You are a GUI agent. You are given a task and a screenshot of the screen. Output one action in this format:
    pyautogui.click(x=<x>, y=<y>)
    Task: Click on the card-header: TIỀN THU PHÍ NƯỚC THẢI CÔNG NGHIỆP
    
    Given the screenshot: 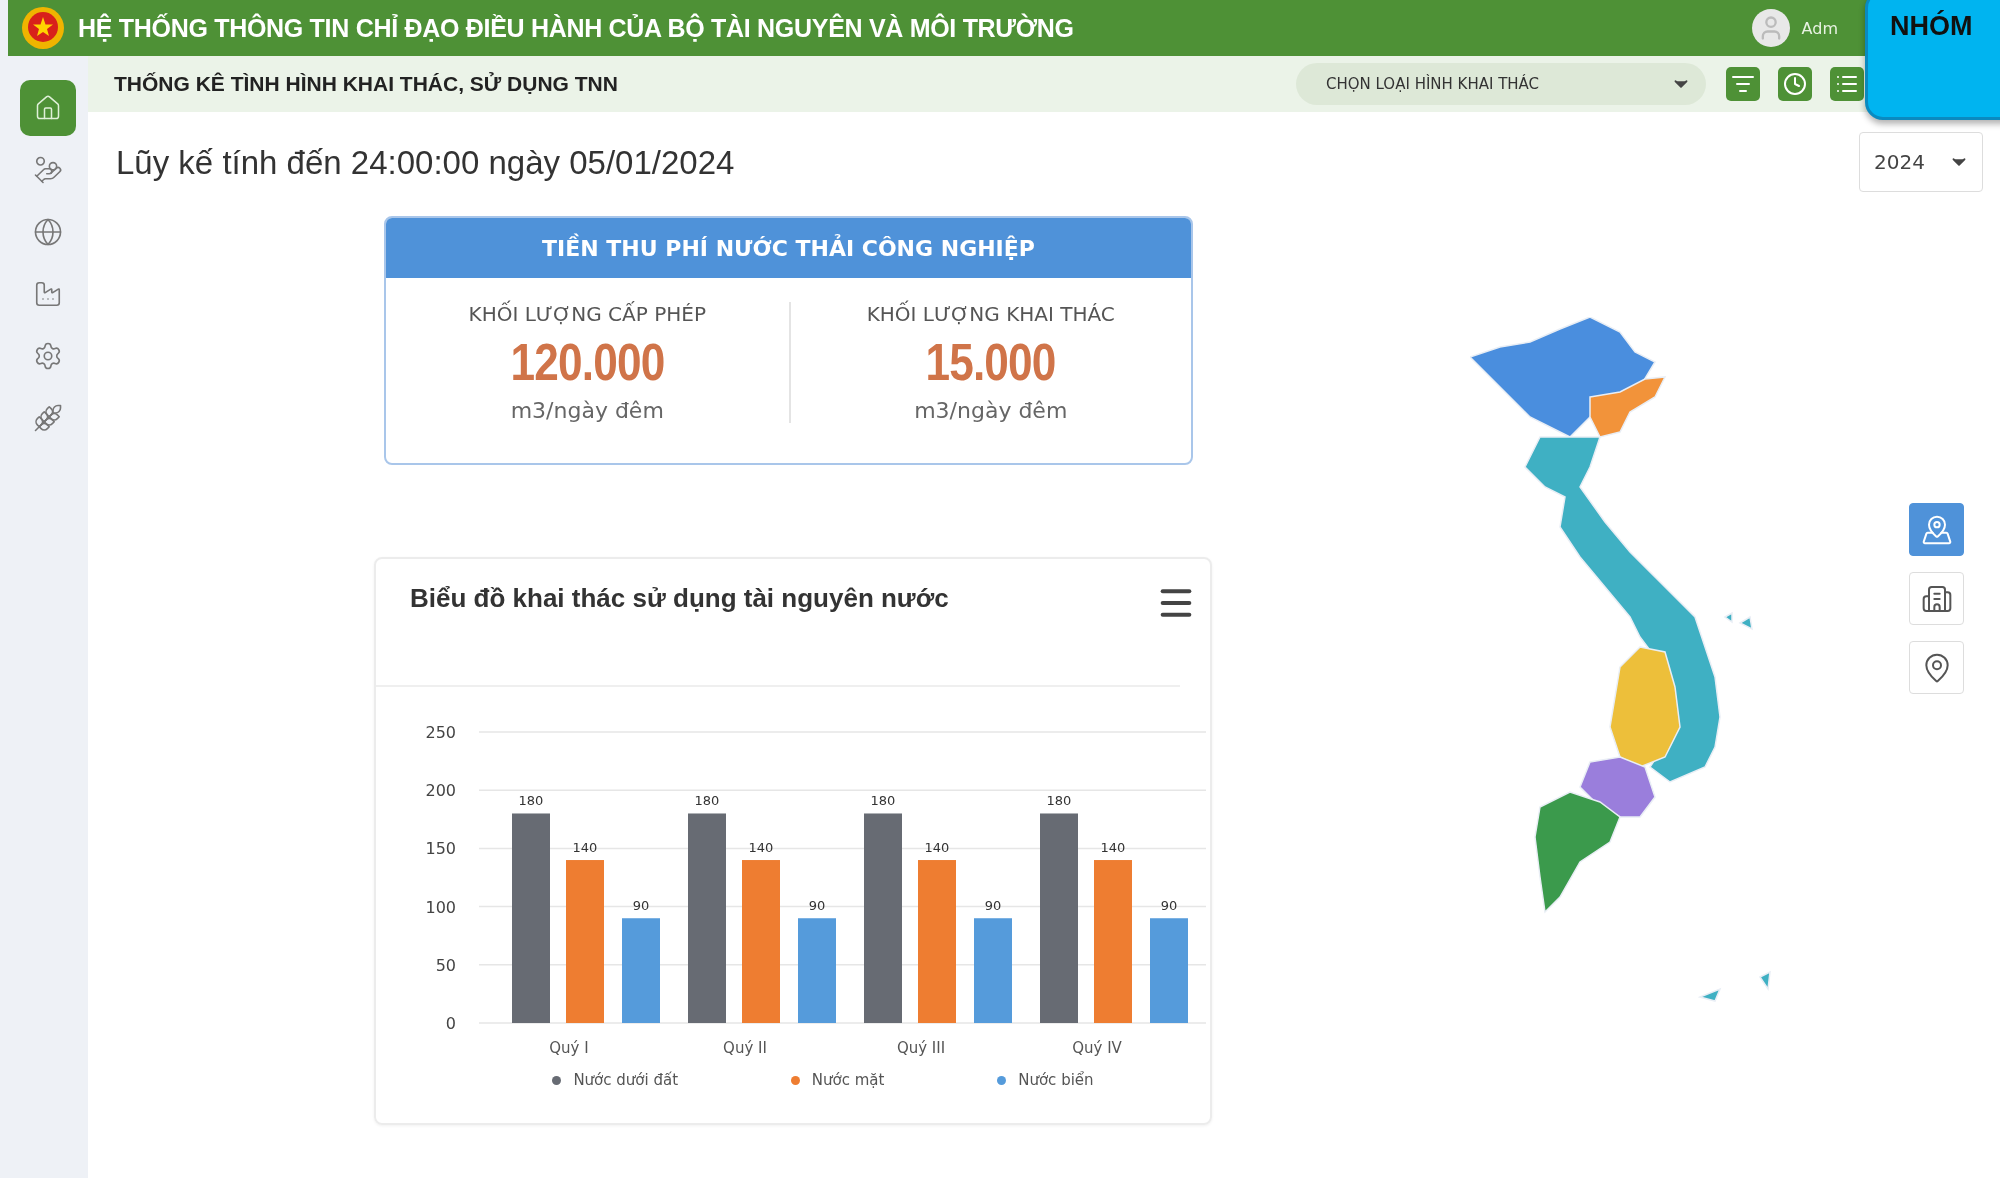 What is the action you would take?
    pyautogui.click(x=788, y=248)
    